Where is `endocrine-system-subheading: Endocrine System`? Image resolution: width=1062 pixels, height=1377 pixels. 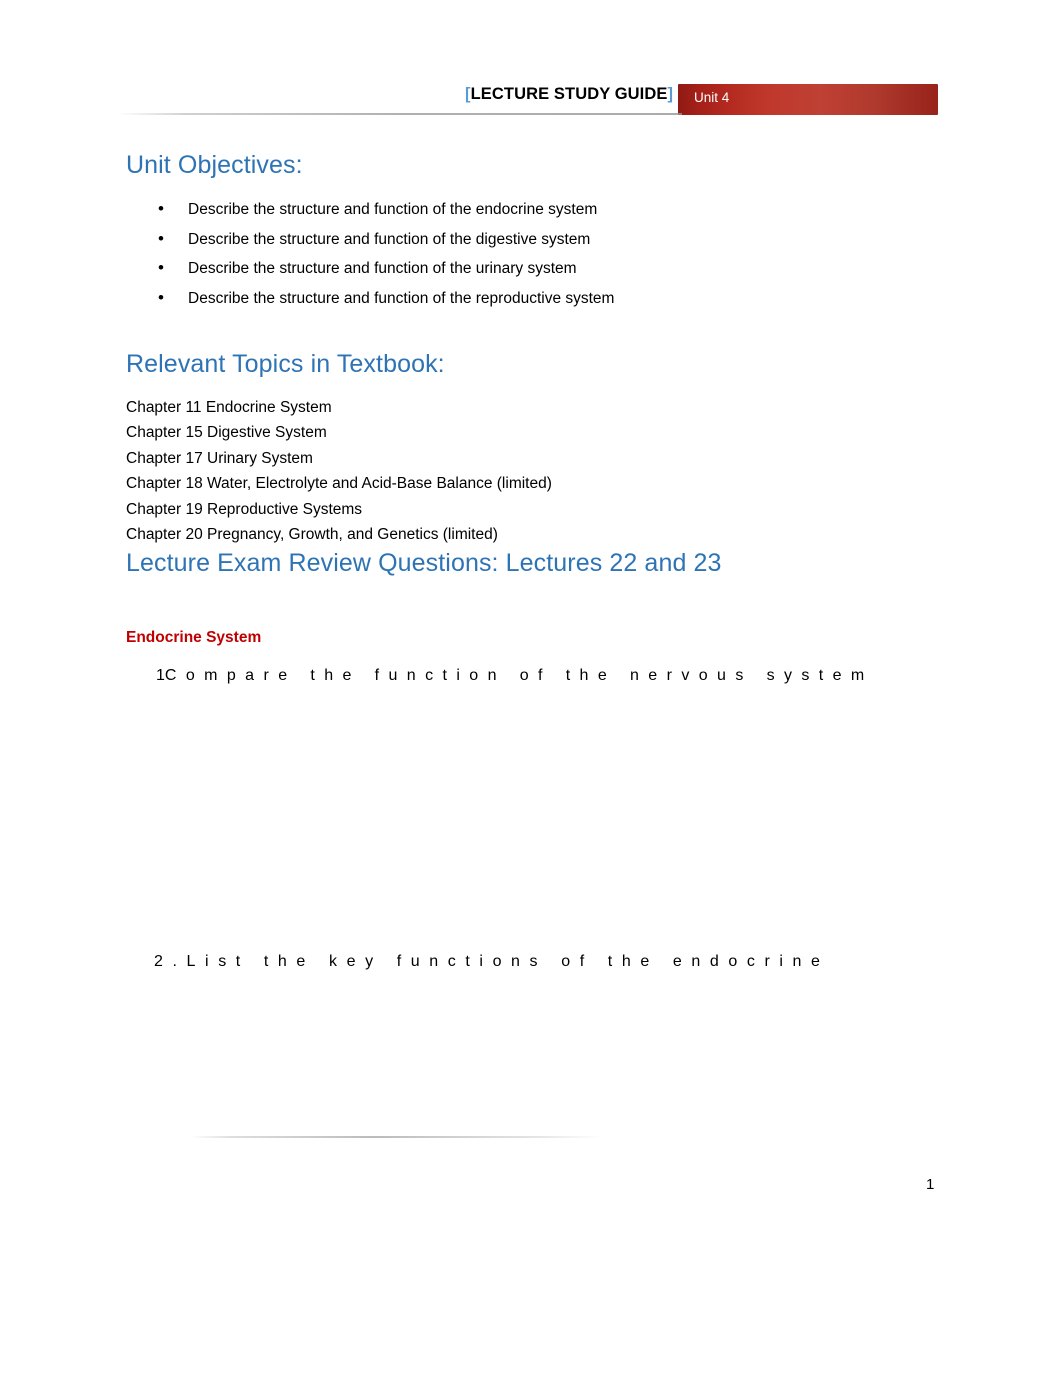 endocrine-system-subheading: Endocrine System is located at coordinates (194, 638).